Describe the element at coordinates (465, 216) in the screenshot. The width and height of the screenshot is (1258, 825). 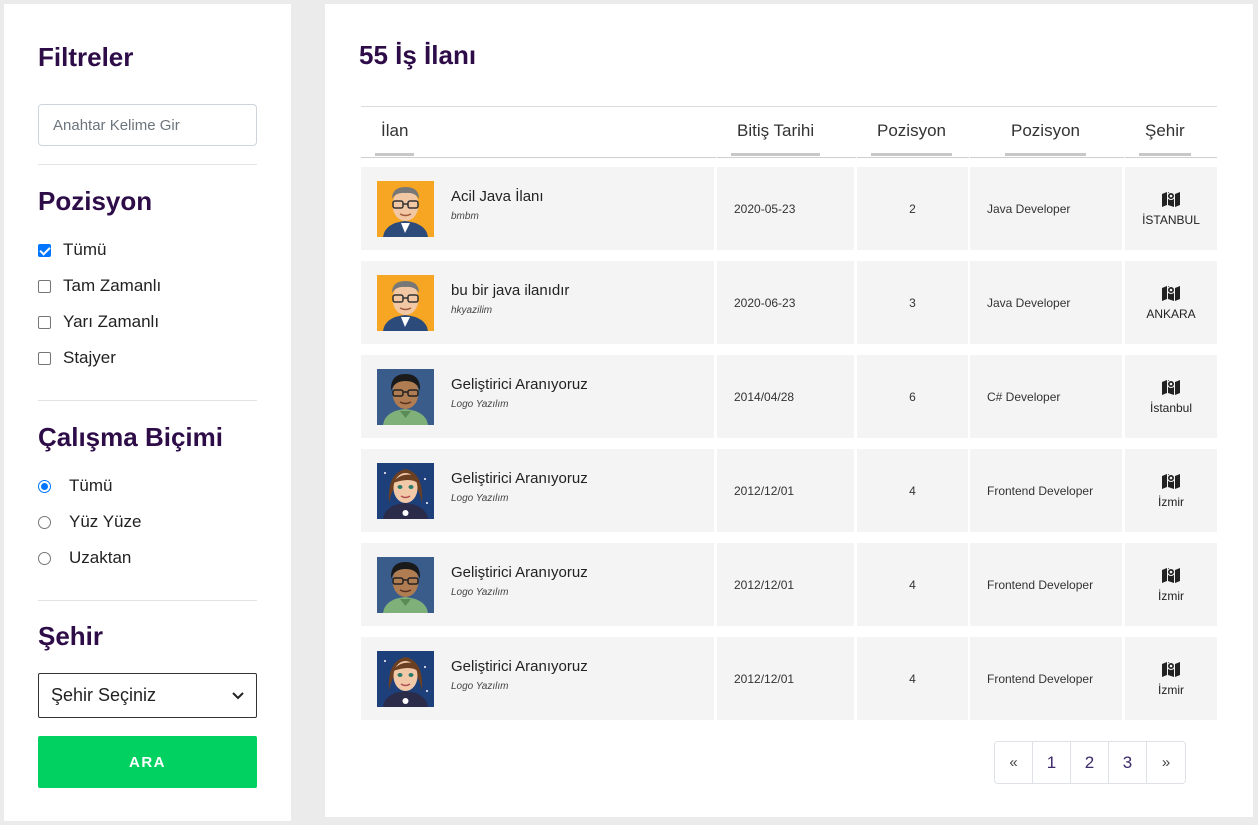
I see `company-name: bmbm` at that location.